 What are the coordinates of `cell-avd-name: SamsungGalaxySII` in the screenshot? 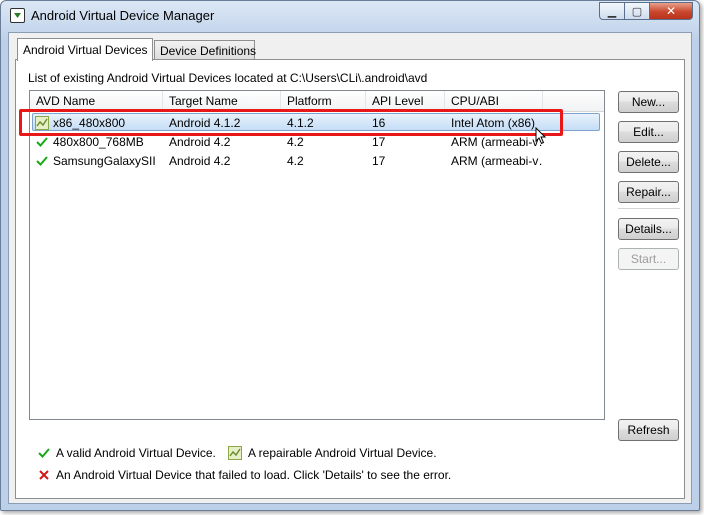 It's located at (104, 161).